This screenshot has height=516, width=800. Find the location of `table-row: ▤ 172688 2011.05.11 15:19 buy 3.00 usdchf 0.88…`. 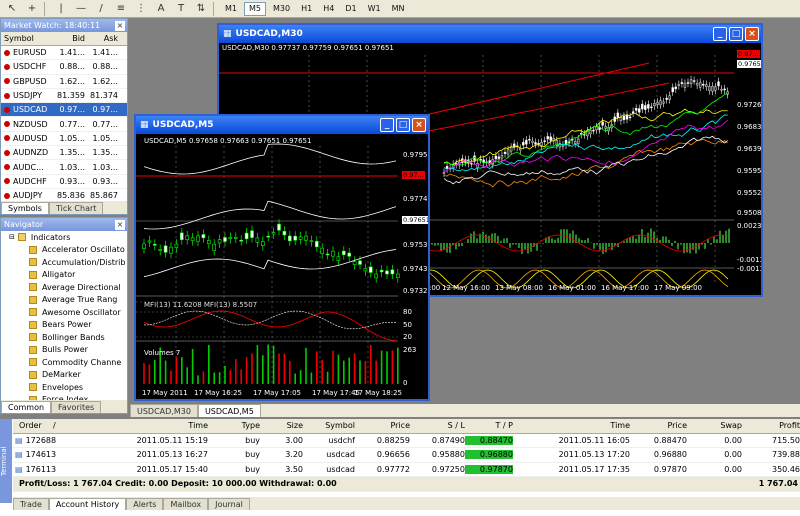

table-row: ▤ 172688 2011.05.11 15:19 buy 3.00 usdchf 0.88… is located at coordinates (406, 441).